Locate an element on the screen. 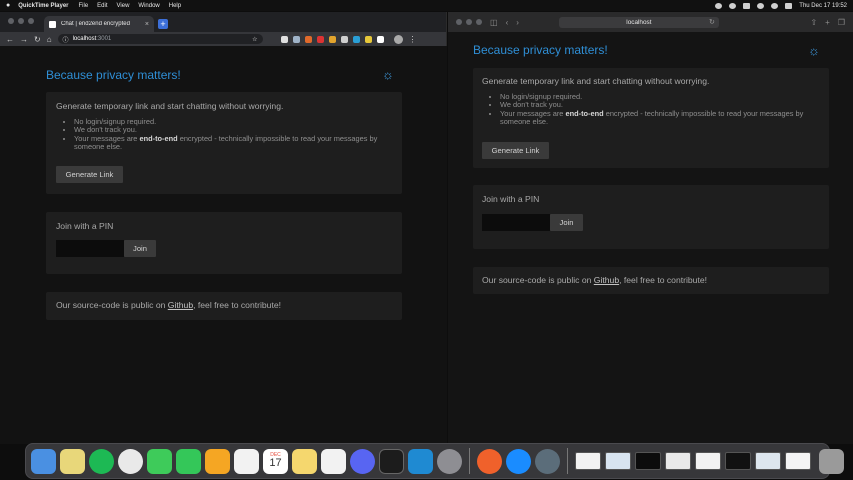 This screenshot has width=853, height=480. address-bar: ⓘ localhost:3001 ☆ is located at coordinates (160, 39).